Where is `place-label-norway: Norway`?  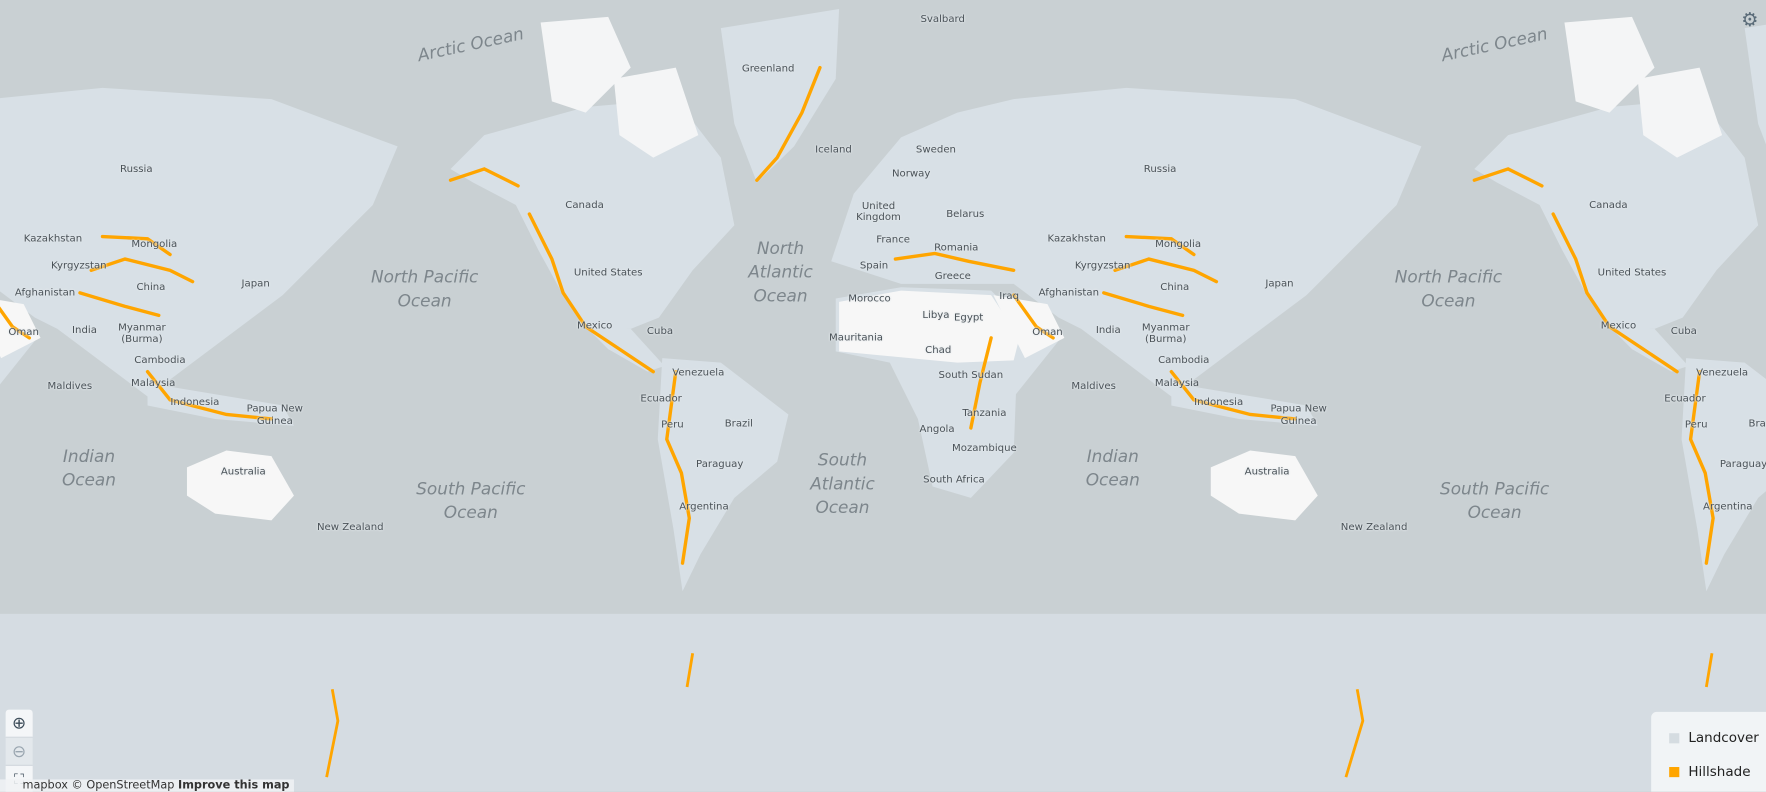
place-label-norway: Norway is located at coordinates (911, 174).